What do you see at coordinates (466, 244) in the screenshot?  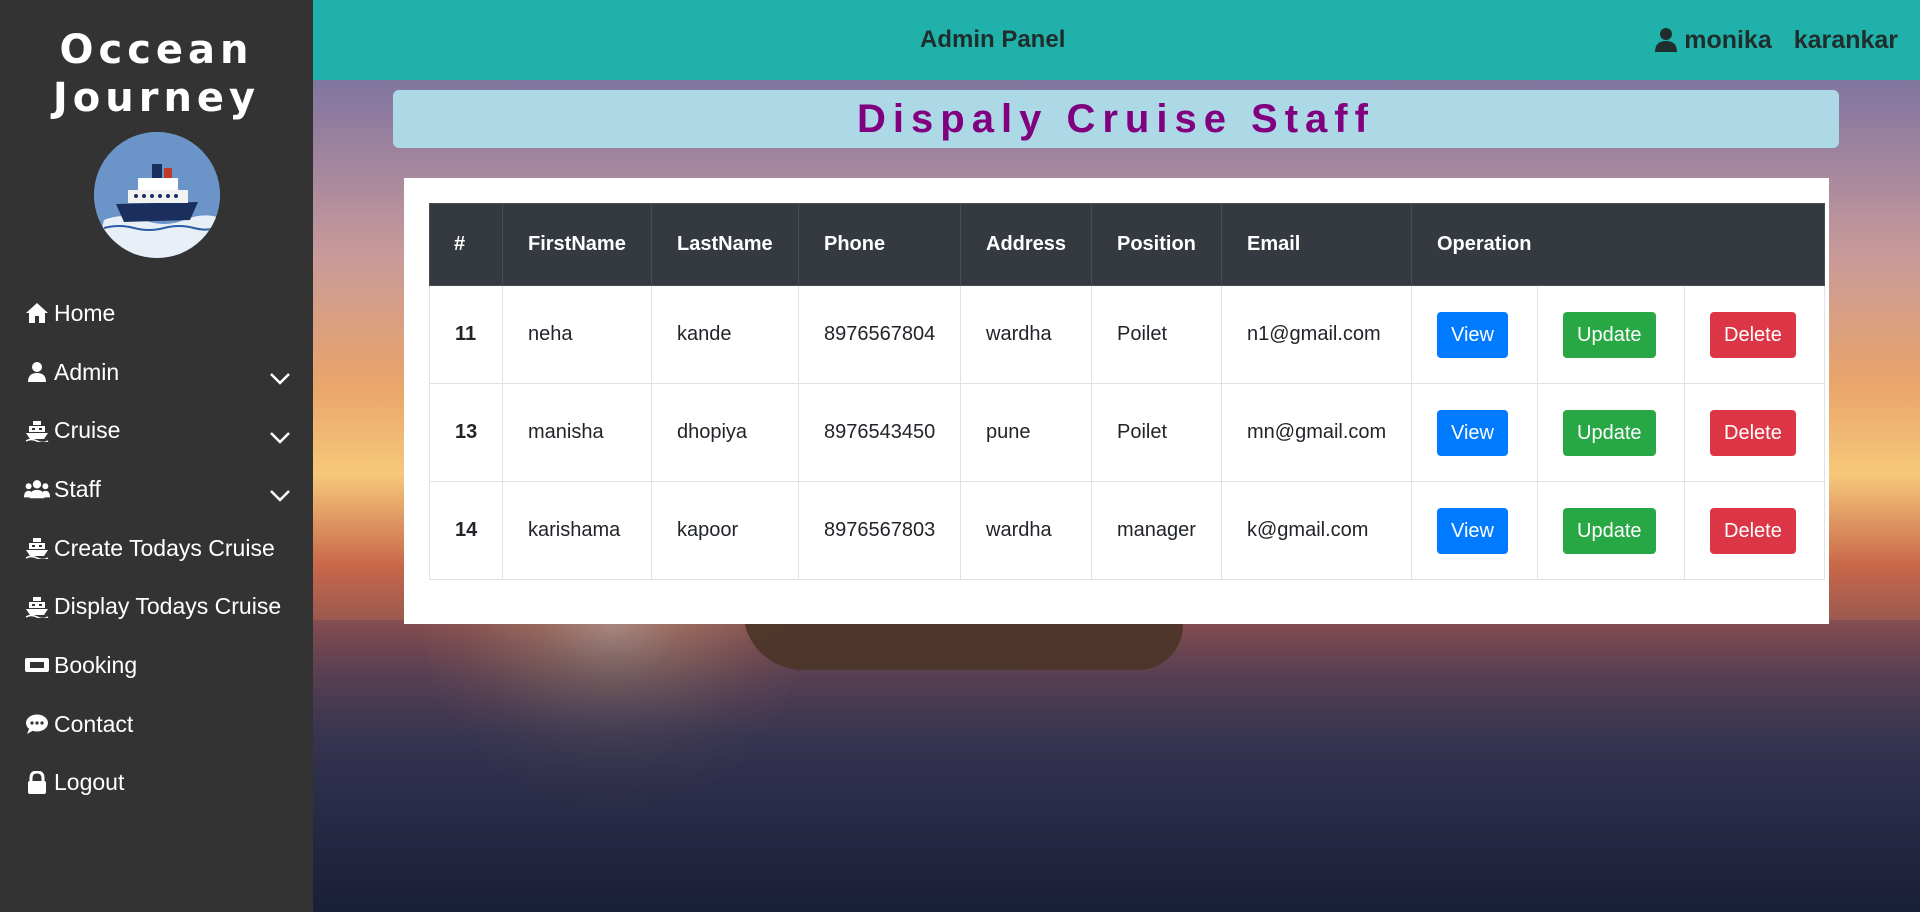 I see `column-header: #` at bounding box center [466, 244].